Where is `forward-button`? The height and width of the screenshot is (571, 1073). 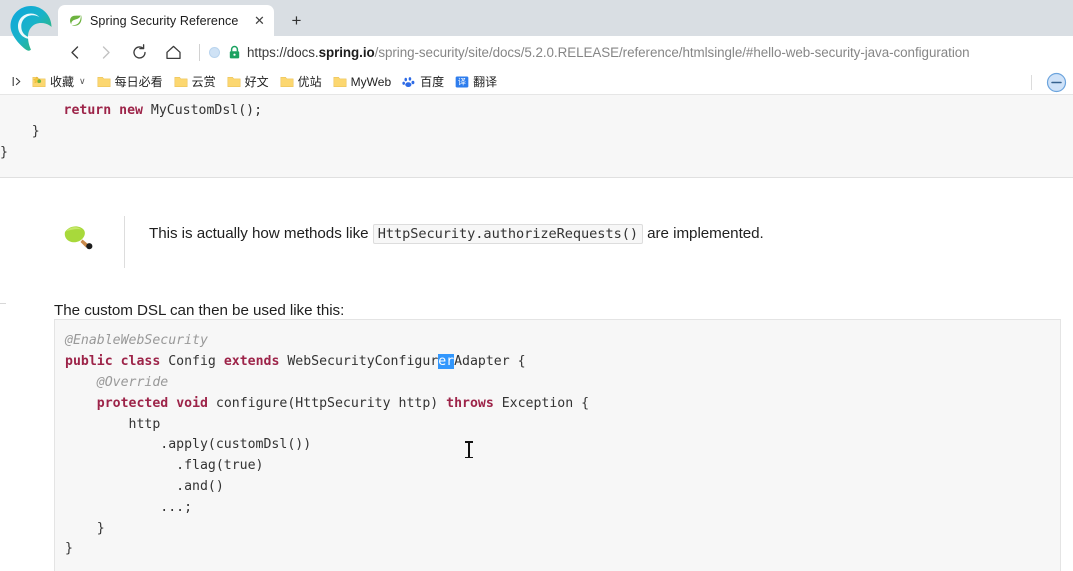
forward-button is located at coordinates (105, 53).